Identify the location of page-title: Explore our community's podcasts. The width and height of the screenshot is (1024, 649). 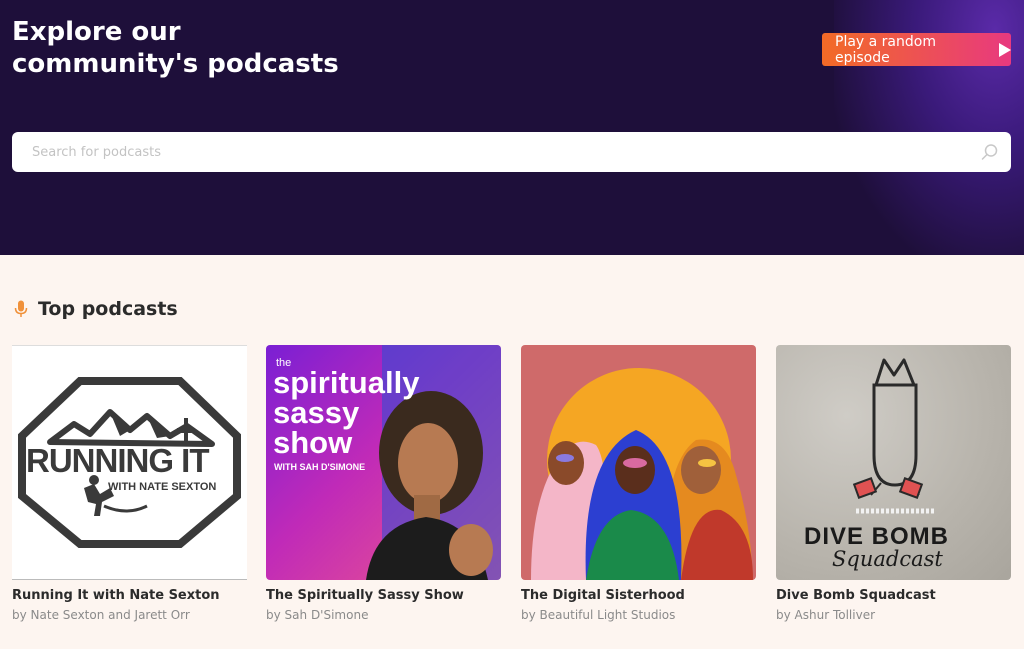
(175, 48).